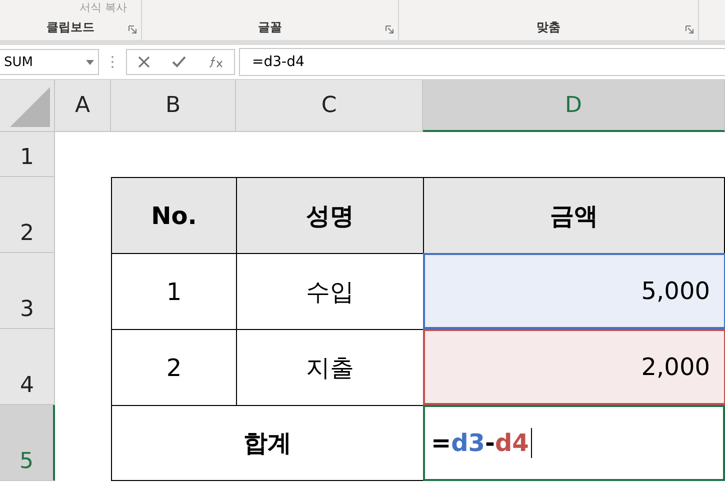 Image resolution: width=725 pixels, height=496 pixels. I want to click on row-header: 3, so click(27, 291).